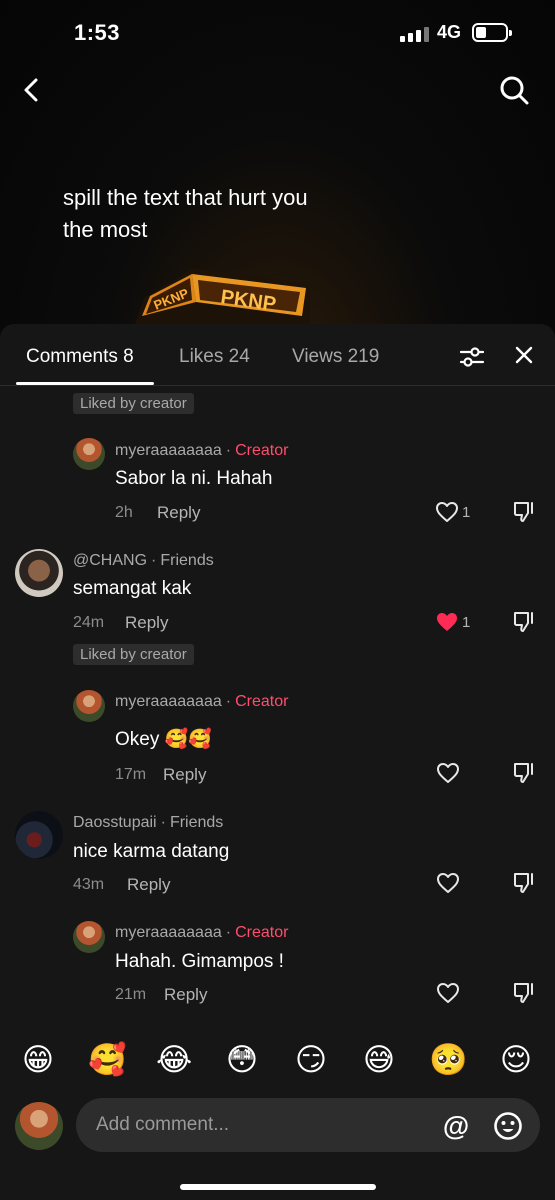  Describe the element at coordinates (89, 884) in the screenshot. I see `comment-time: 43m` at that location.